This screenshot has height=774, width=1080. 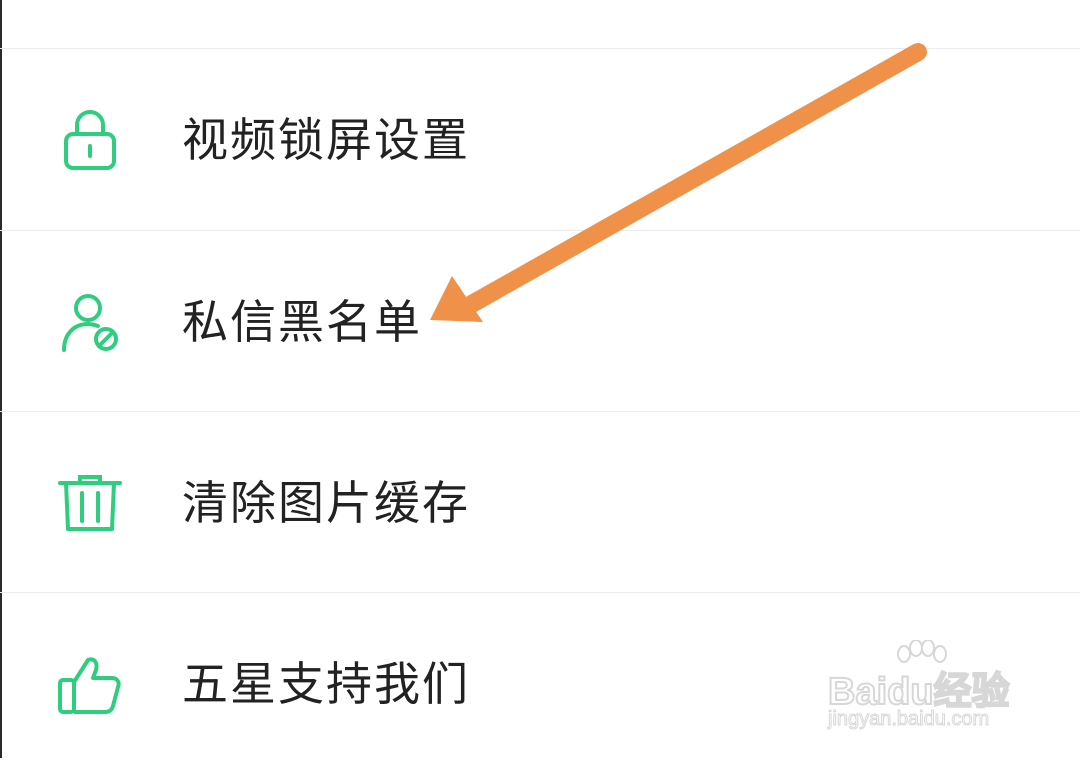 What do you see at coordinates (90, 140) in the screenshot?
I see `lock-icon` at bounding box center [90, 140].